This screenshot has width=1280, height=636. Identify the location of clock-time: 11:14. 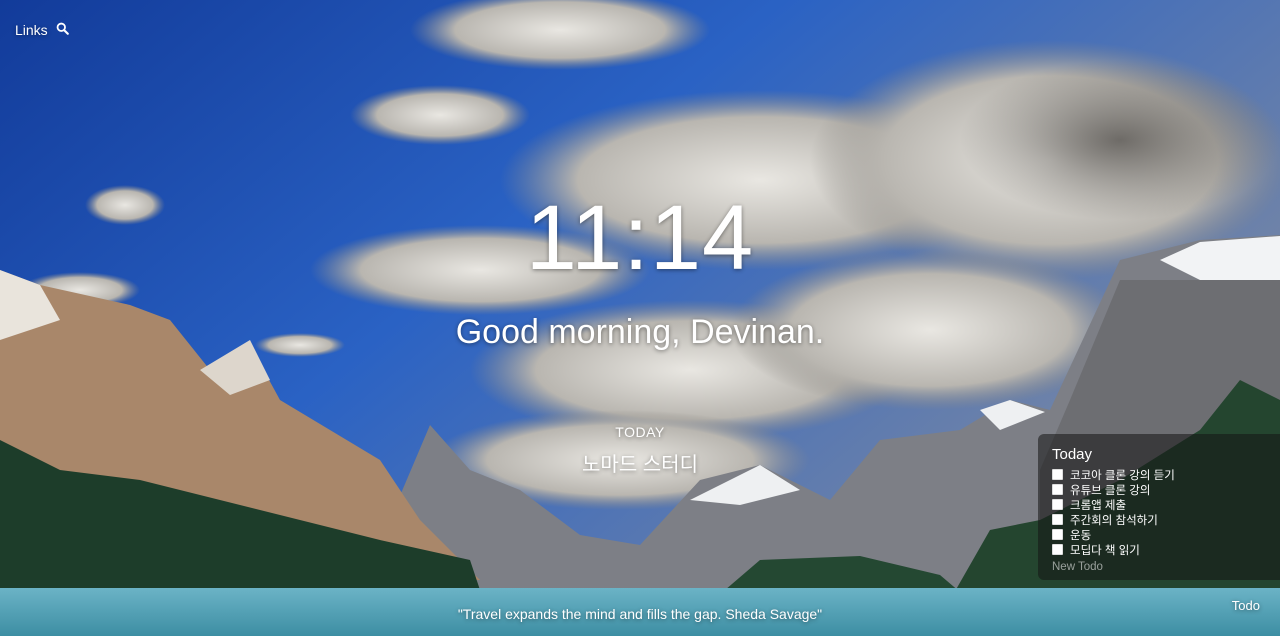
(640, 238).